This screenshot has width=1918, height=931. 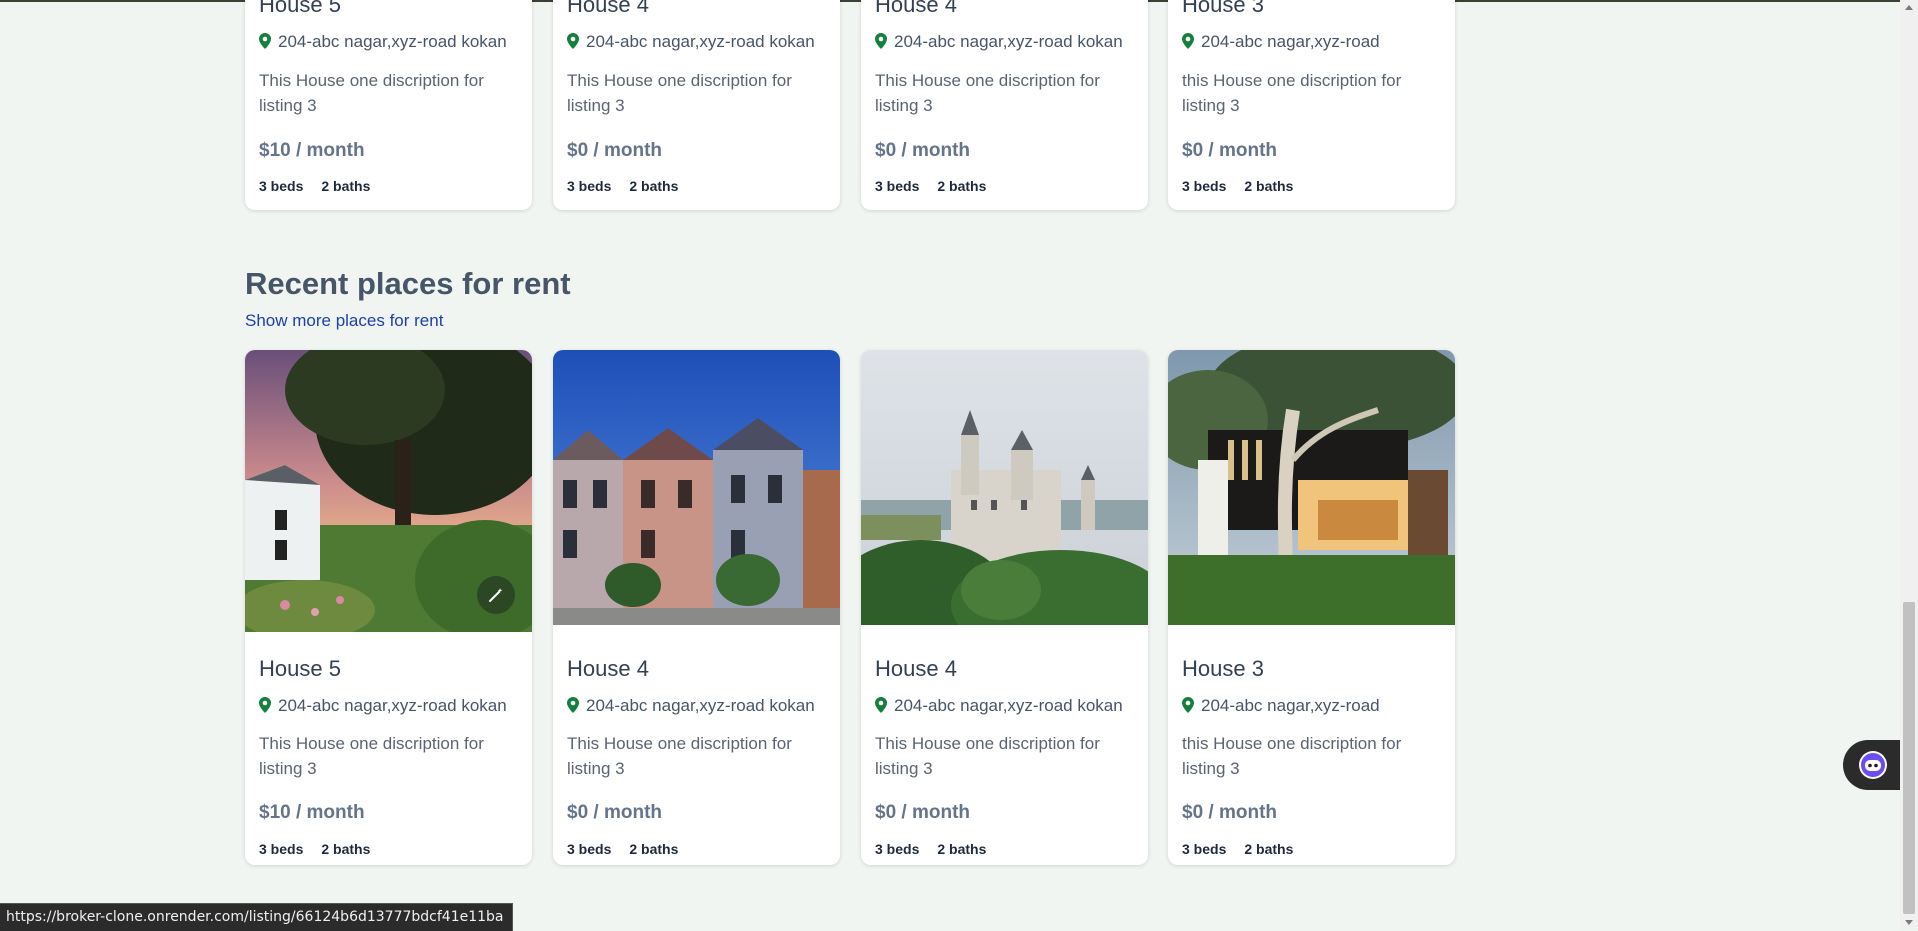 What do you see at coordinates (1909, 7) in the screenshot?
I see `scroll-up-arrow-icon` at bounding box center [1909, 7].